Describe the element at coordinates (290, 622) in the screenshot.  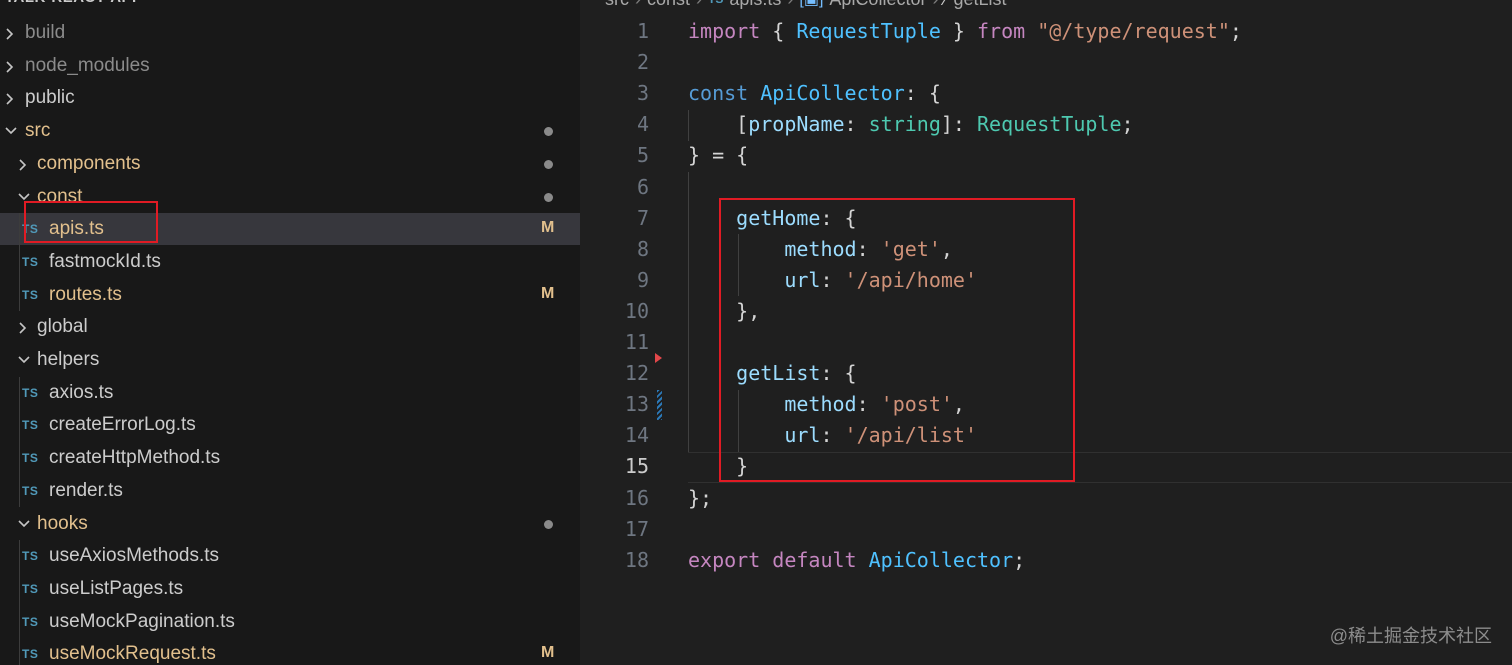
I see `file-usemockpagination-ts: TS useMockPagination.ts` at that location.